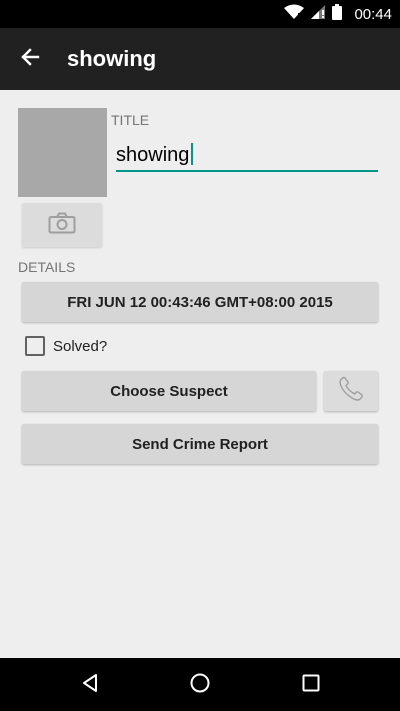 This screenshot has width=400, height=711. What do you see at coordinates (200, 302) in the screenshot?
I see `date-button: FRI JUN 12 00:43:46 GMT+08:00 2015` at bounding box center [200, 302].